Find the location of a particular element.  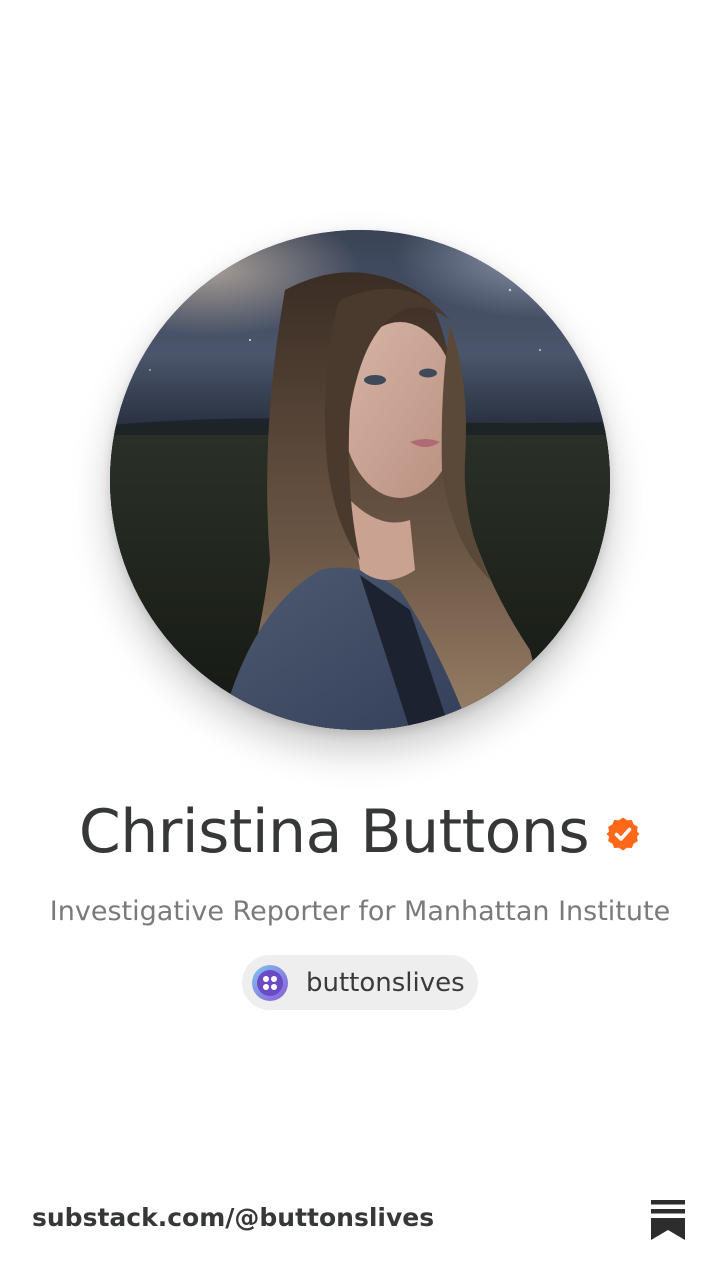

handle-link: buttonslives is located at coordinates (360, 982).